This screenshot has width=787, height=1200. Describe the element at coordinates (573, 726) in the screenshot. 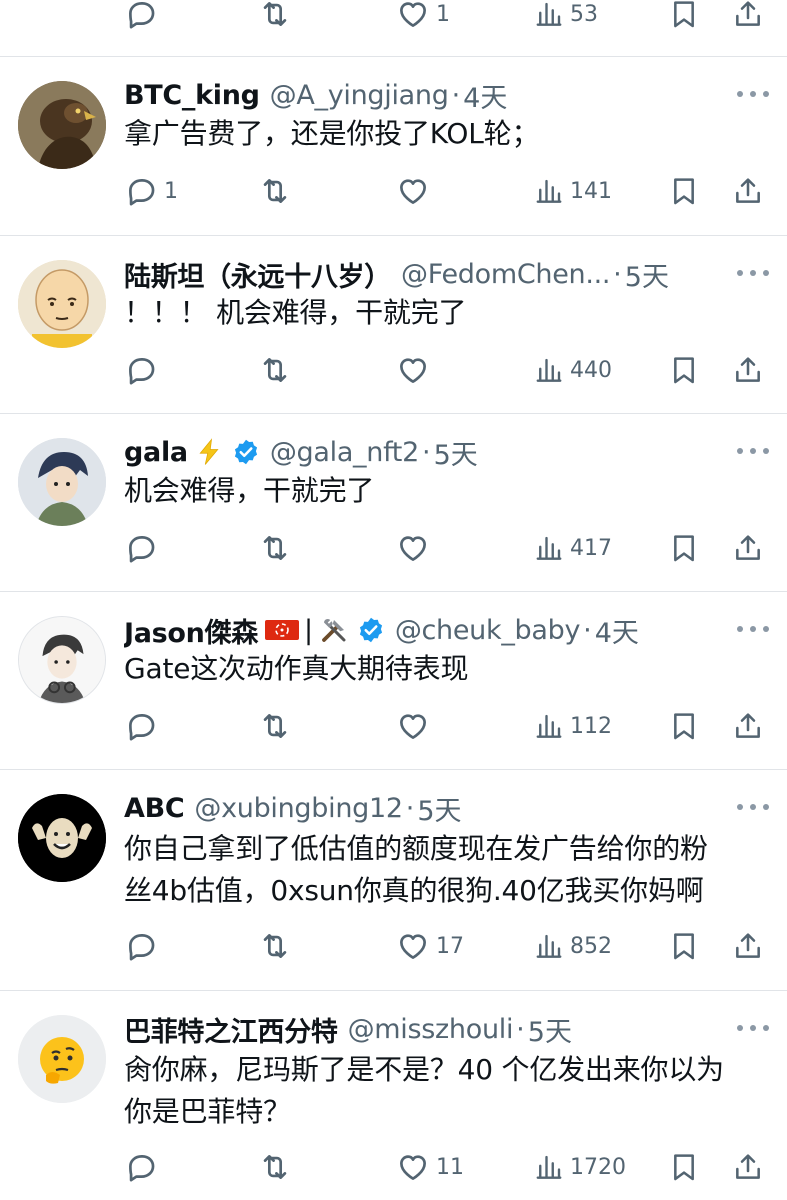

I see `views-button: 112` at that location.